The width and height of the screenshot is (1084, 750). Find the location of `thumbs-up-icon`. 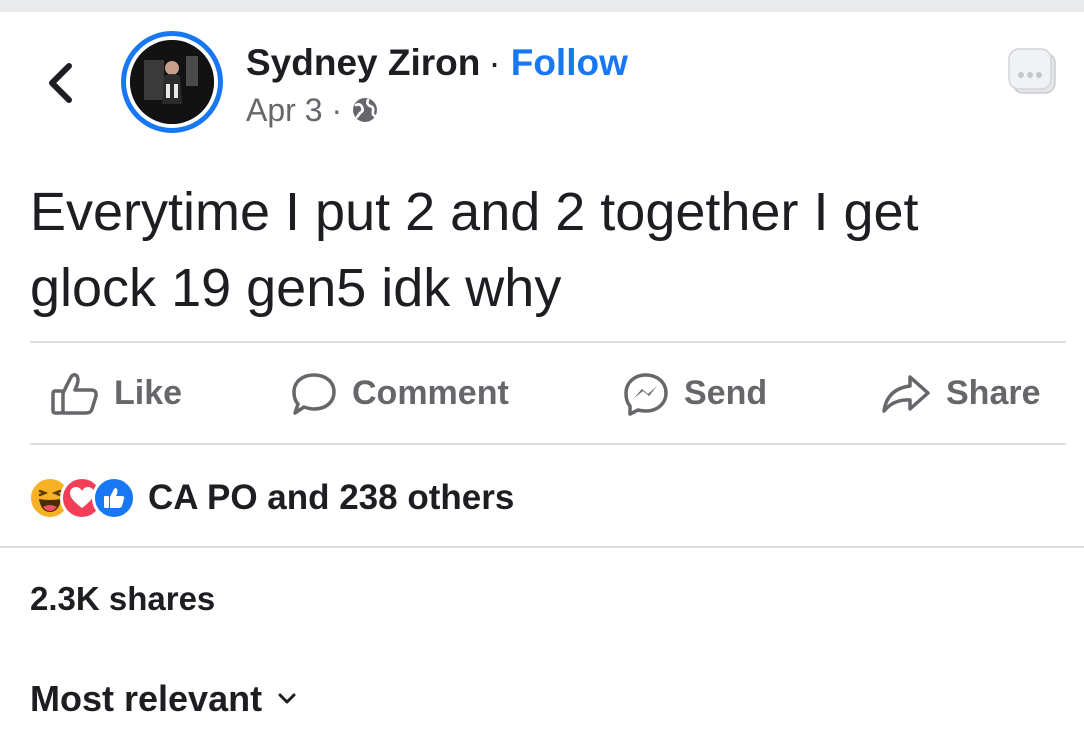

thumbs-up-icon is located at coordinates (74, 393).